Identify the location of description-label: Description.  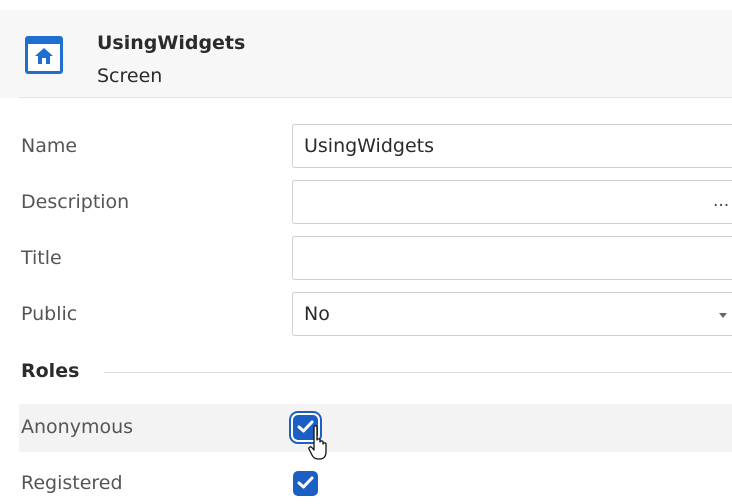
(75, 202).